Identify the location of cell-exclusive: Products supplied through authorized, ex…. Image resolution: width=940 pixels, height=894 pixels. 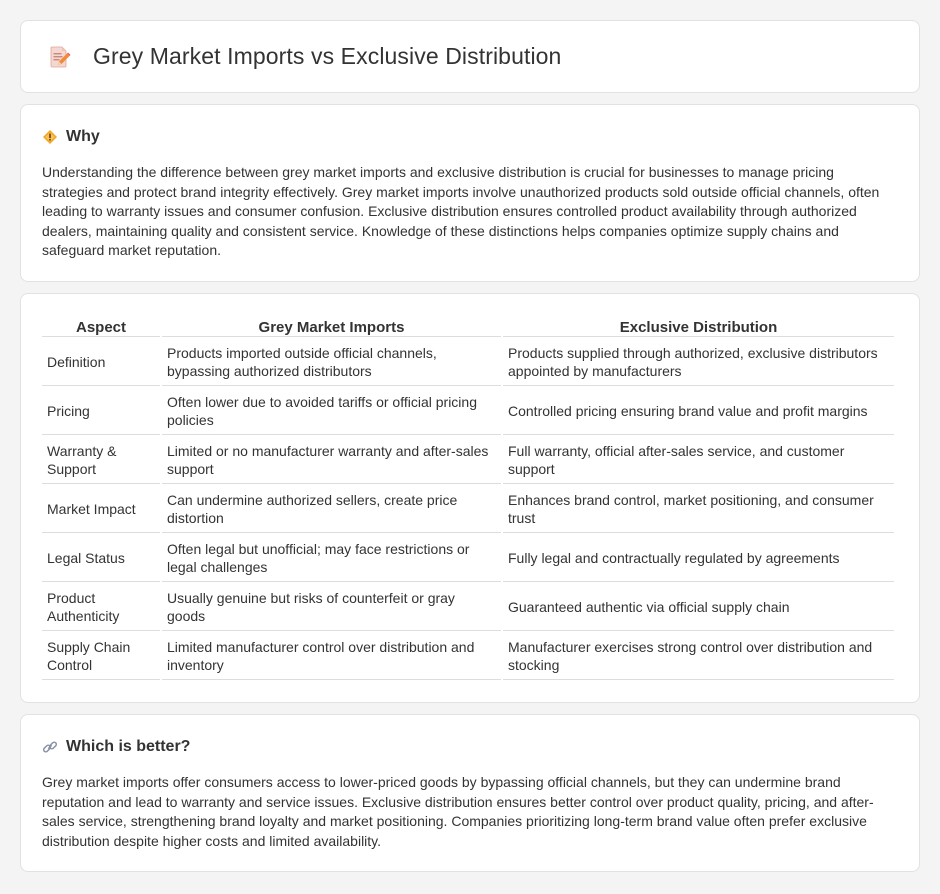
(698, 362).